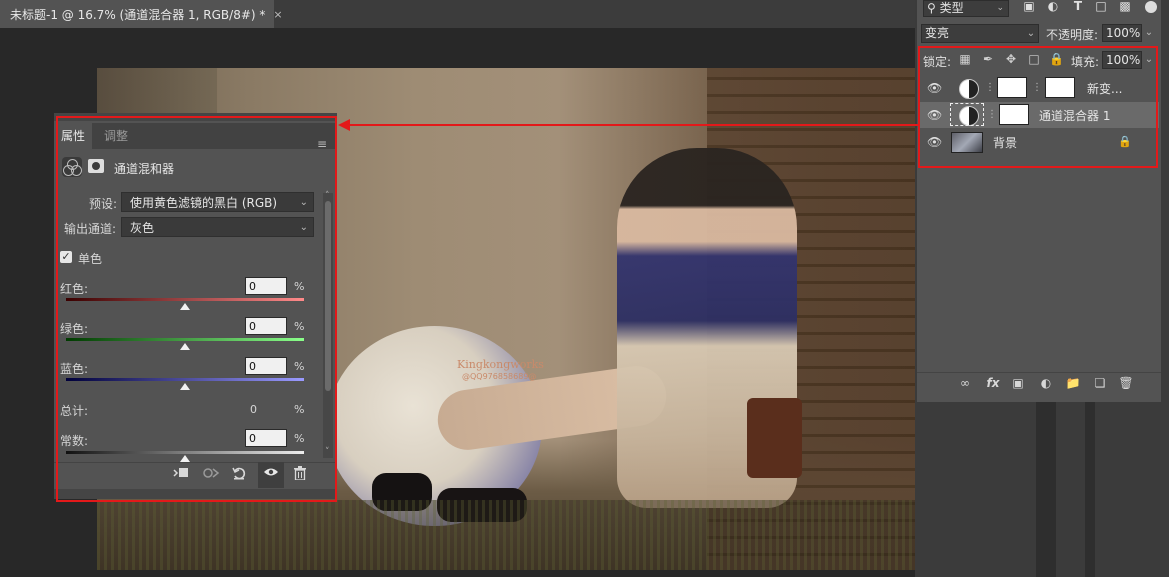 The image size is (1169, 577). Describe the element at coordinates (1018, 383) in the screenshot. I see `add-mask-icon: ▣` at that location.